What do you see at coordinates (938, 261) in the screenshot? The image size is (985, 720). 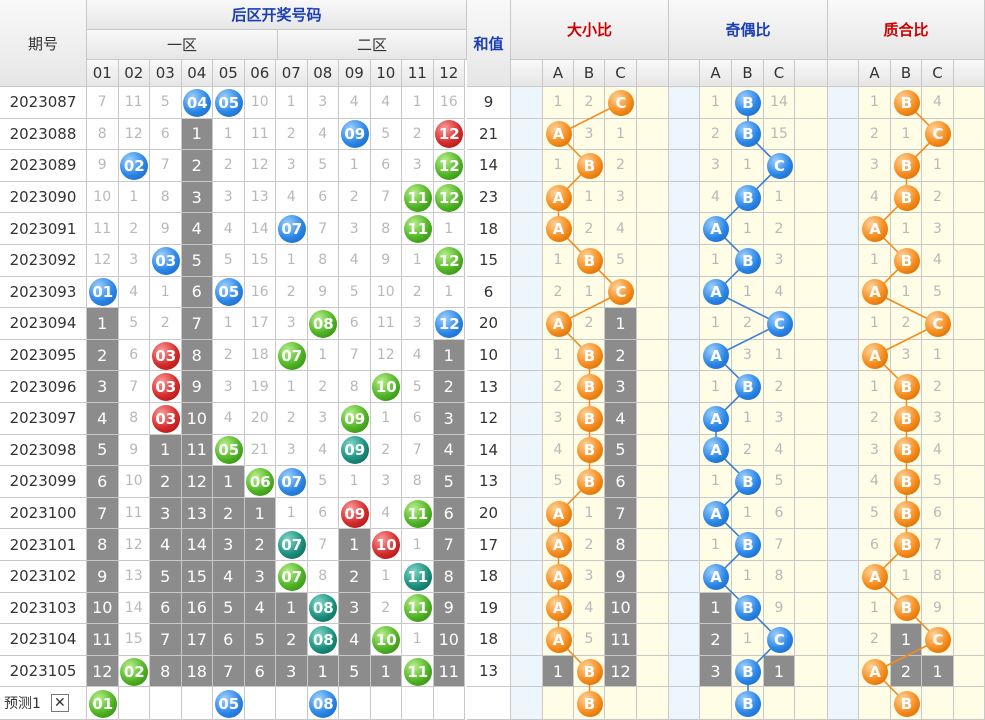 I see `ratio-miss-cell: 4` at bounding box center [938, 261].